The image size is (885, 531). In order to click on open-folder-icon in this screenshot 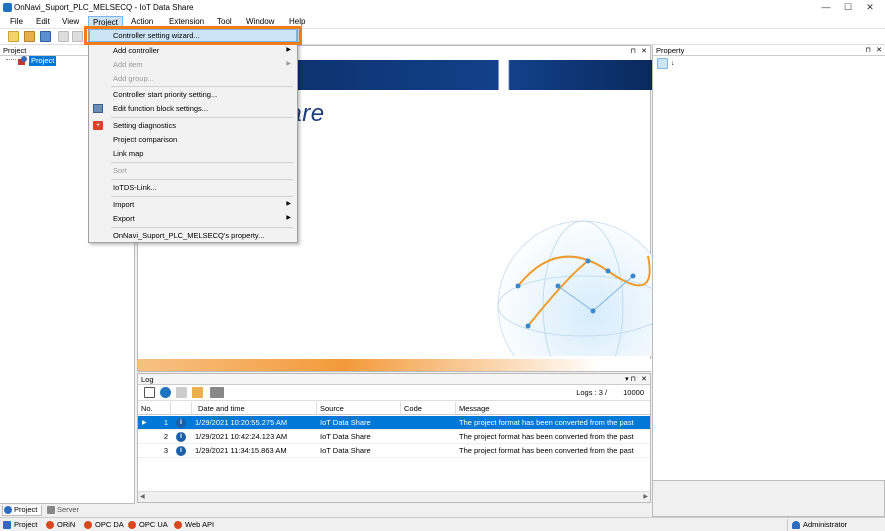, I will do `click(29, 36)`.